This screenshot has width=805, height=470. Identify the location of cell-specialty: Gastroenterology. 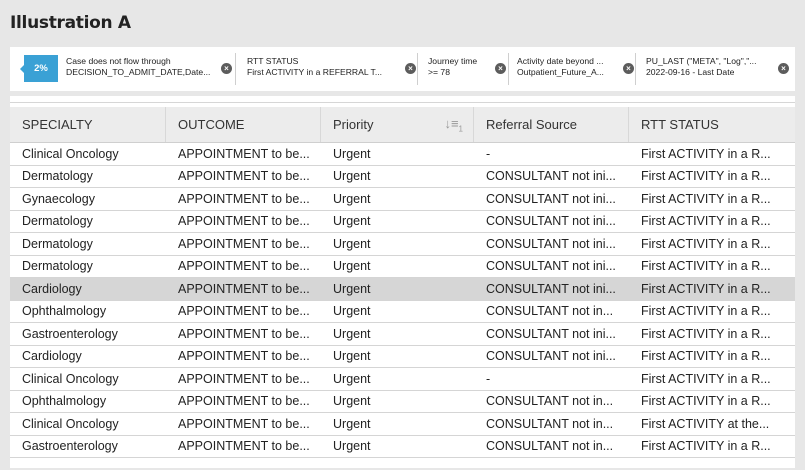
(70, 446).